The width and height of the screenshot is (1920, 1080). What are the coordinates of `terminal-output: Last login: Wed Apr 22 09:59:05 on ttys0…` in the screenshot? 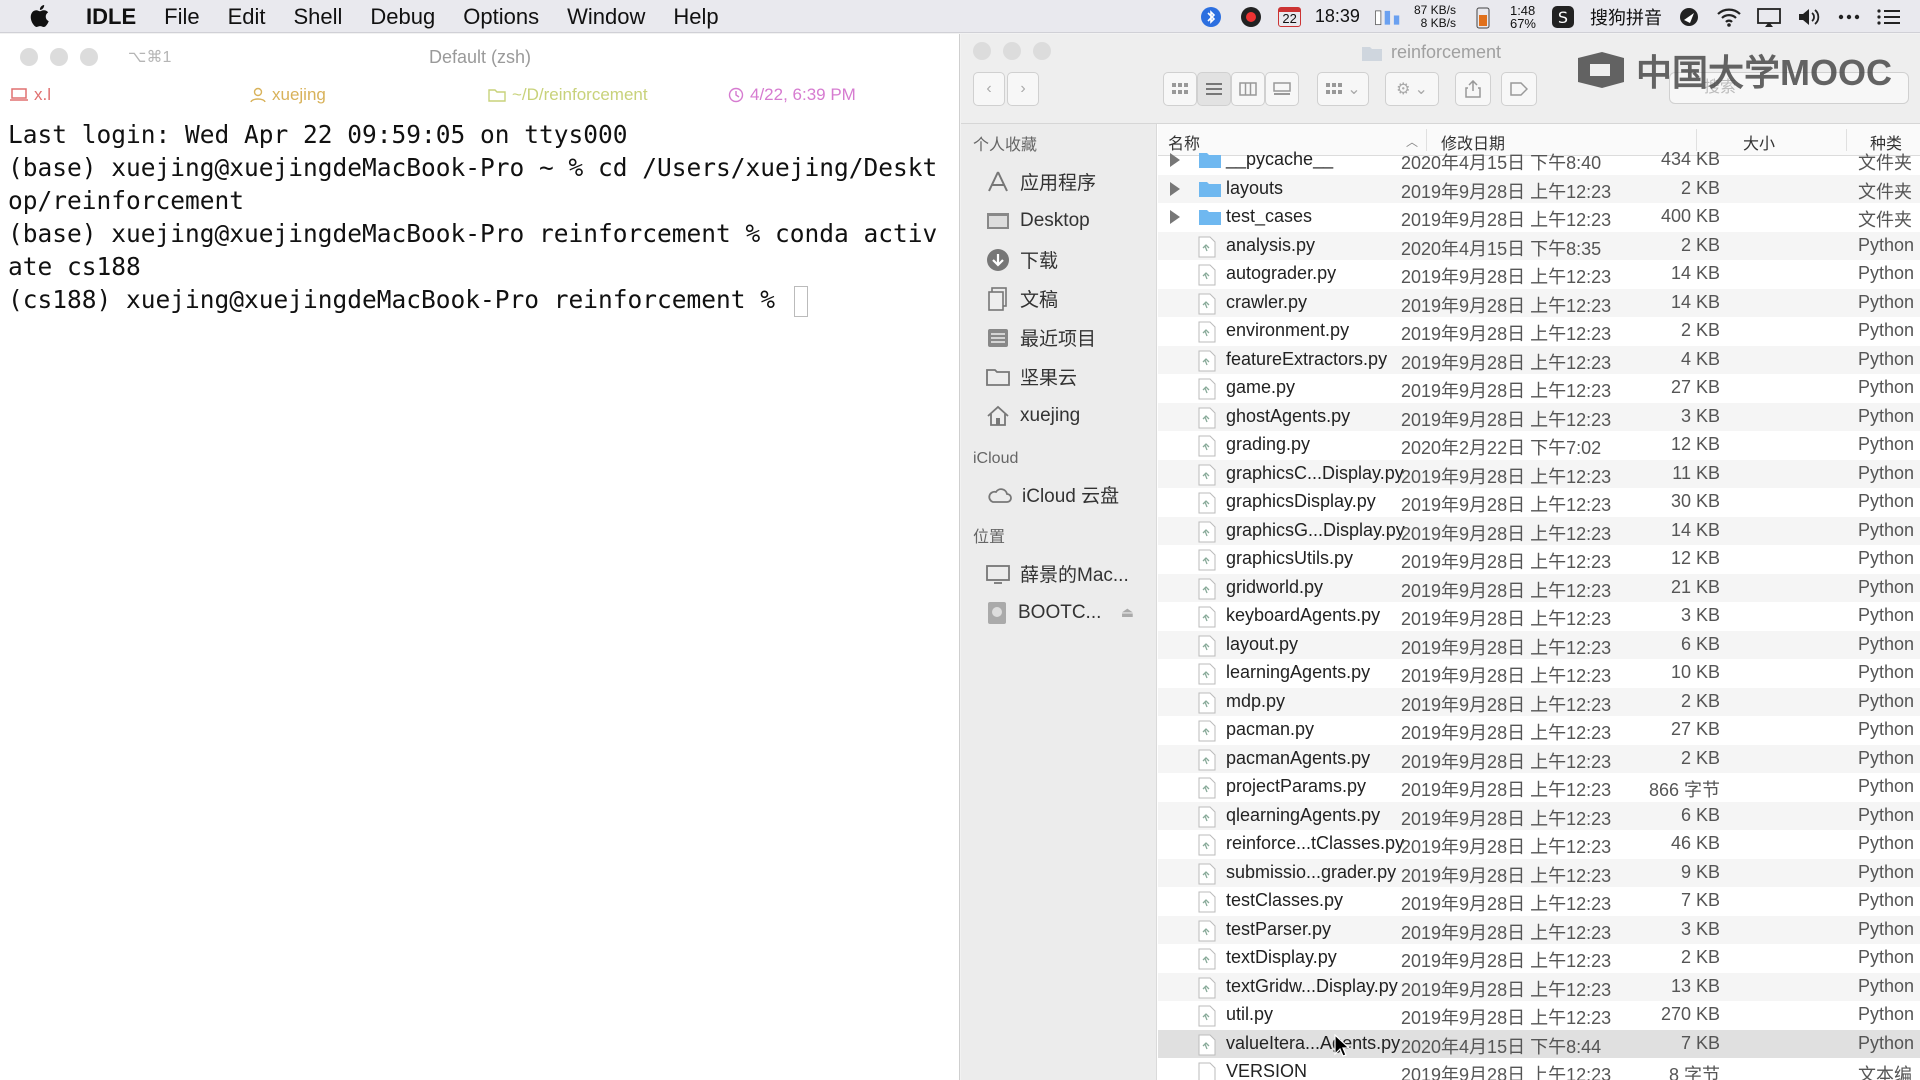 It's located at (479, 217).